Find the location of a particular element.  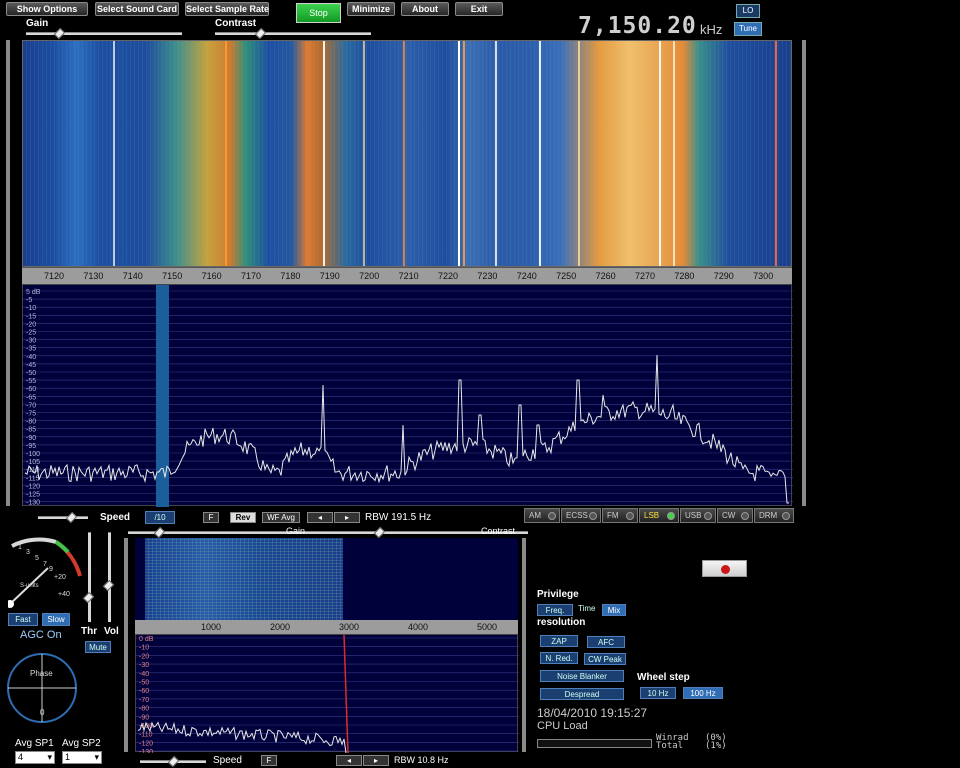

noise-reduction-button: N. Red. is located at coordinates (559, 658).